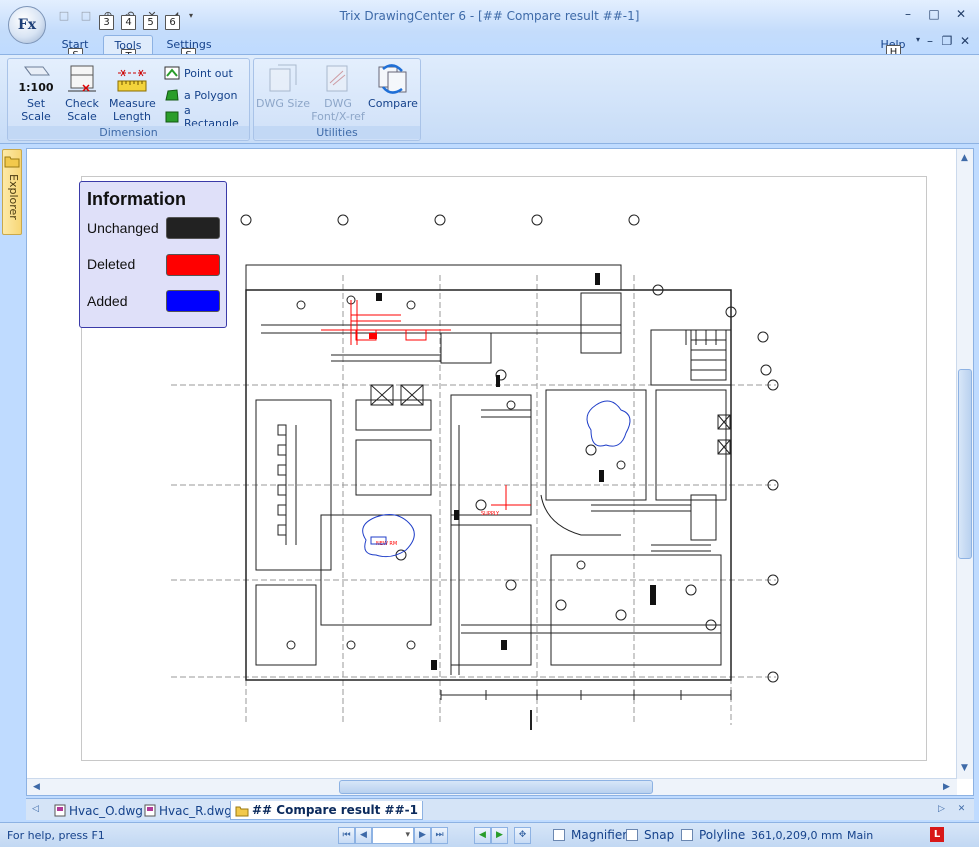 Image resolution: width=979 pixels, height=847 pixels. What do you see at coordinates (172, 117) in the screenshot?
I see `rectangle-icon` at bounding box center [172, 117].